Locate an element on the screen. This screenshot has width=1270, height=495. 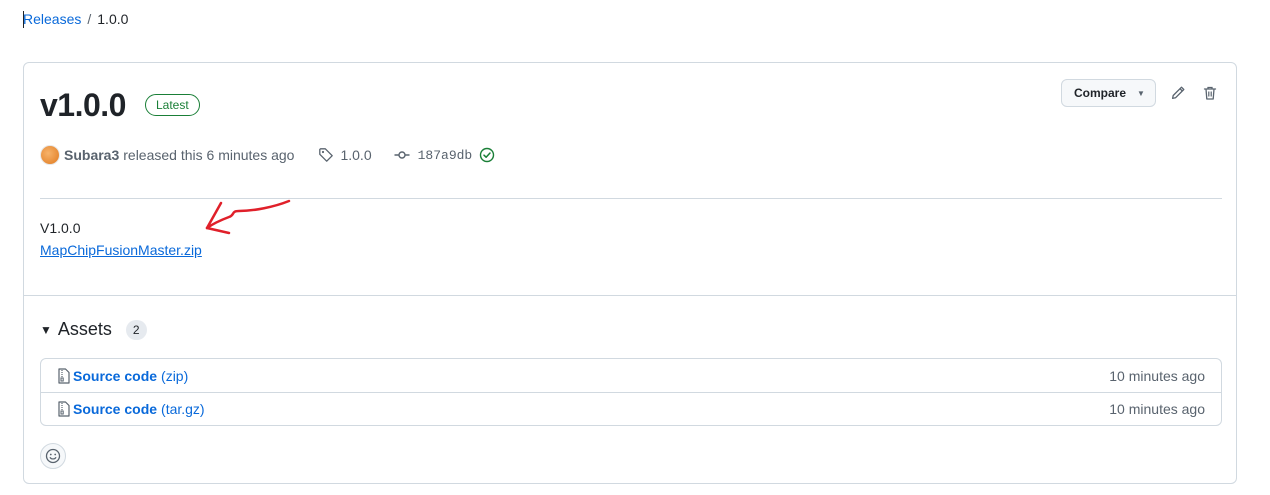
release-notes: V1.0.0 MapChipFusionMaster.zip is located at coordinates (121, 240).